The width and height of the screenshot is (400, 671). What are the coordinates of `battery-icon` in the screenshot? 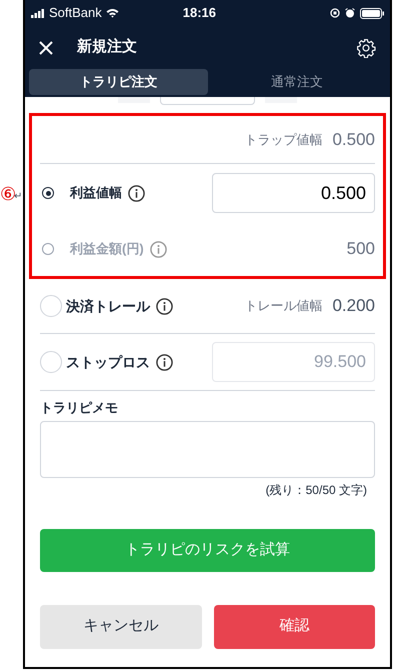 It's located at (372, 13).